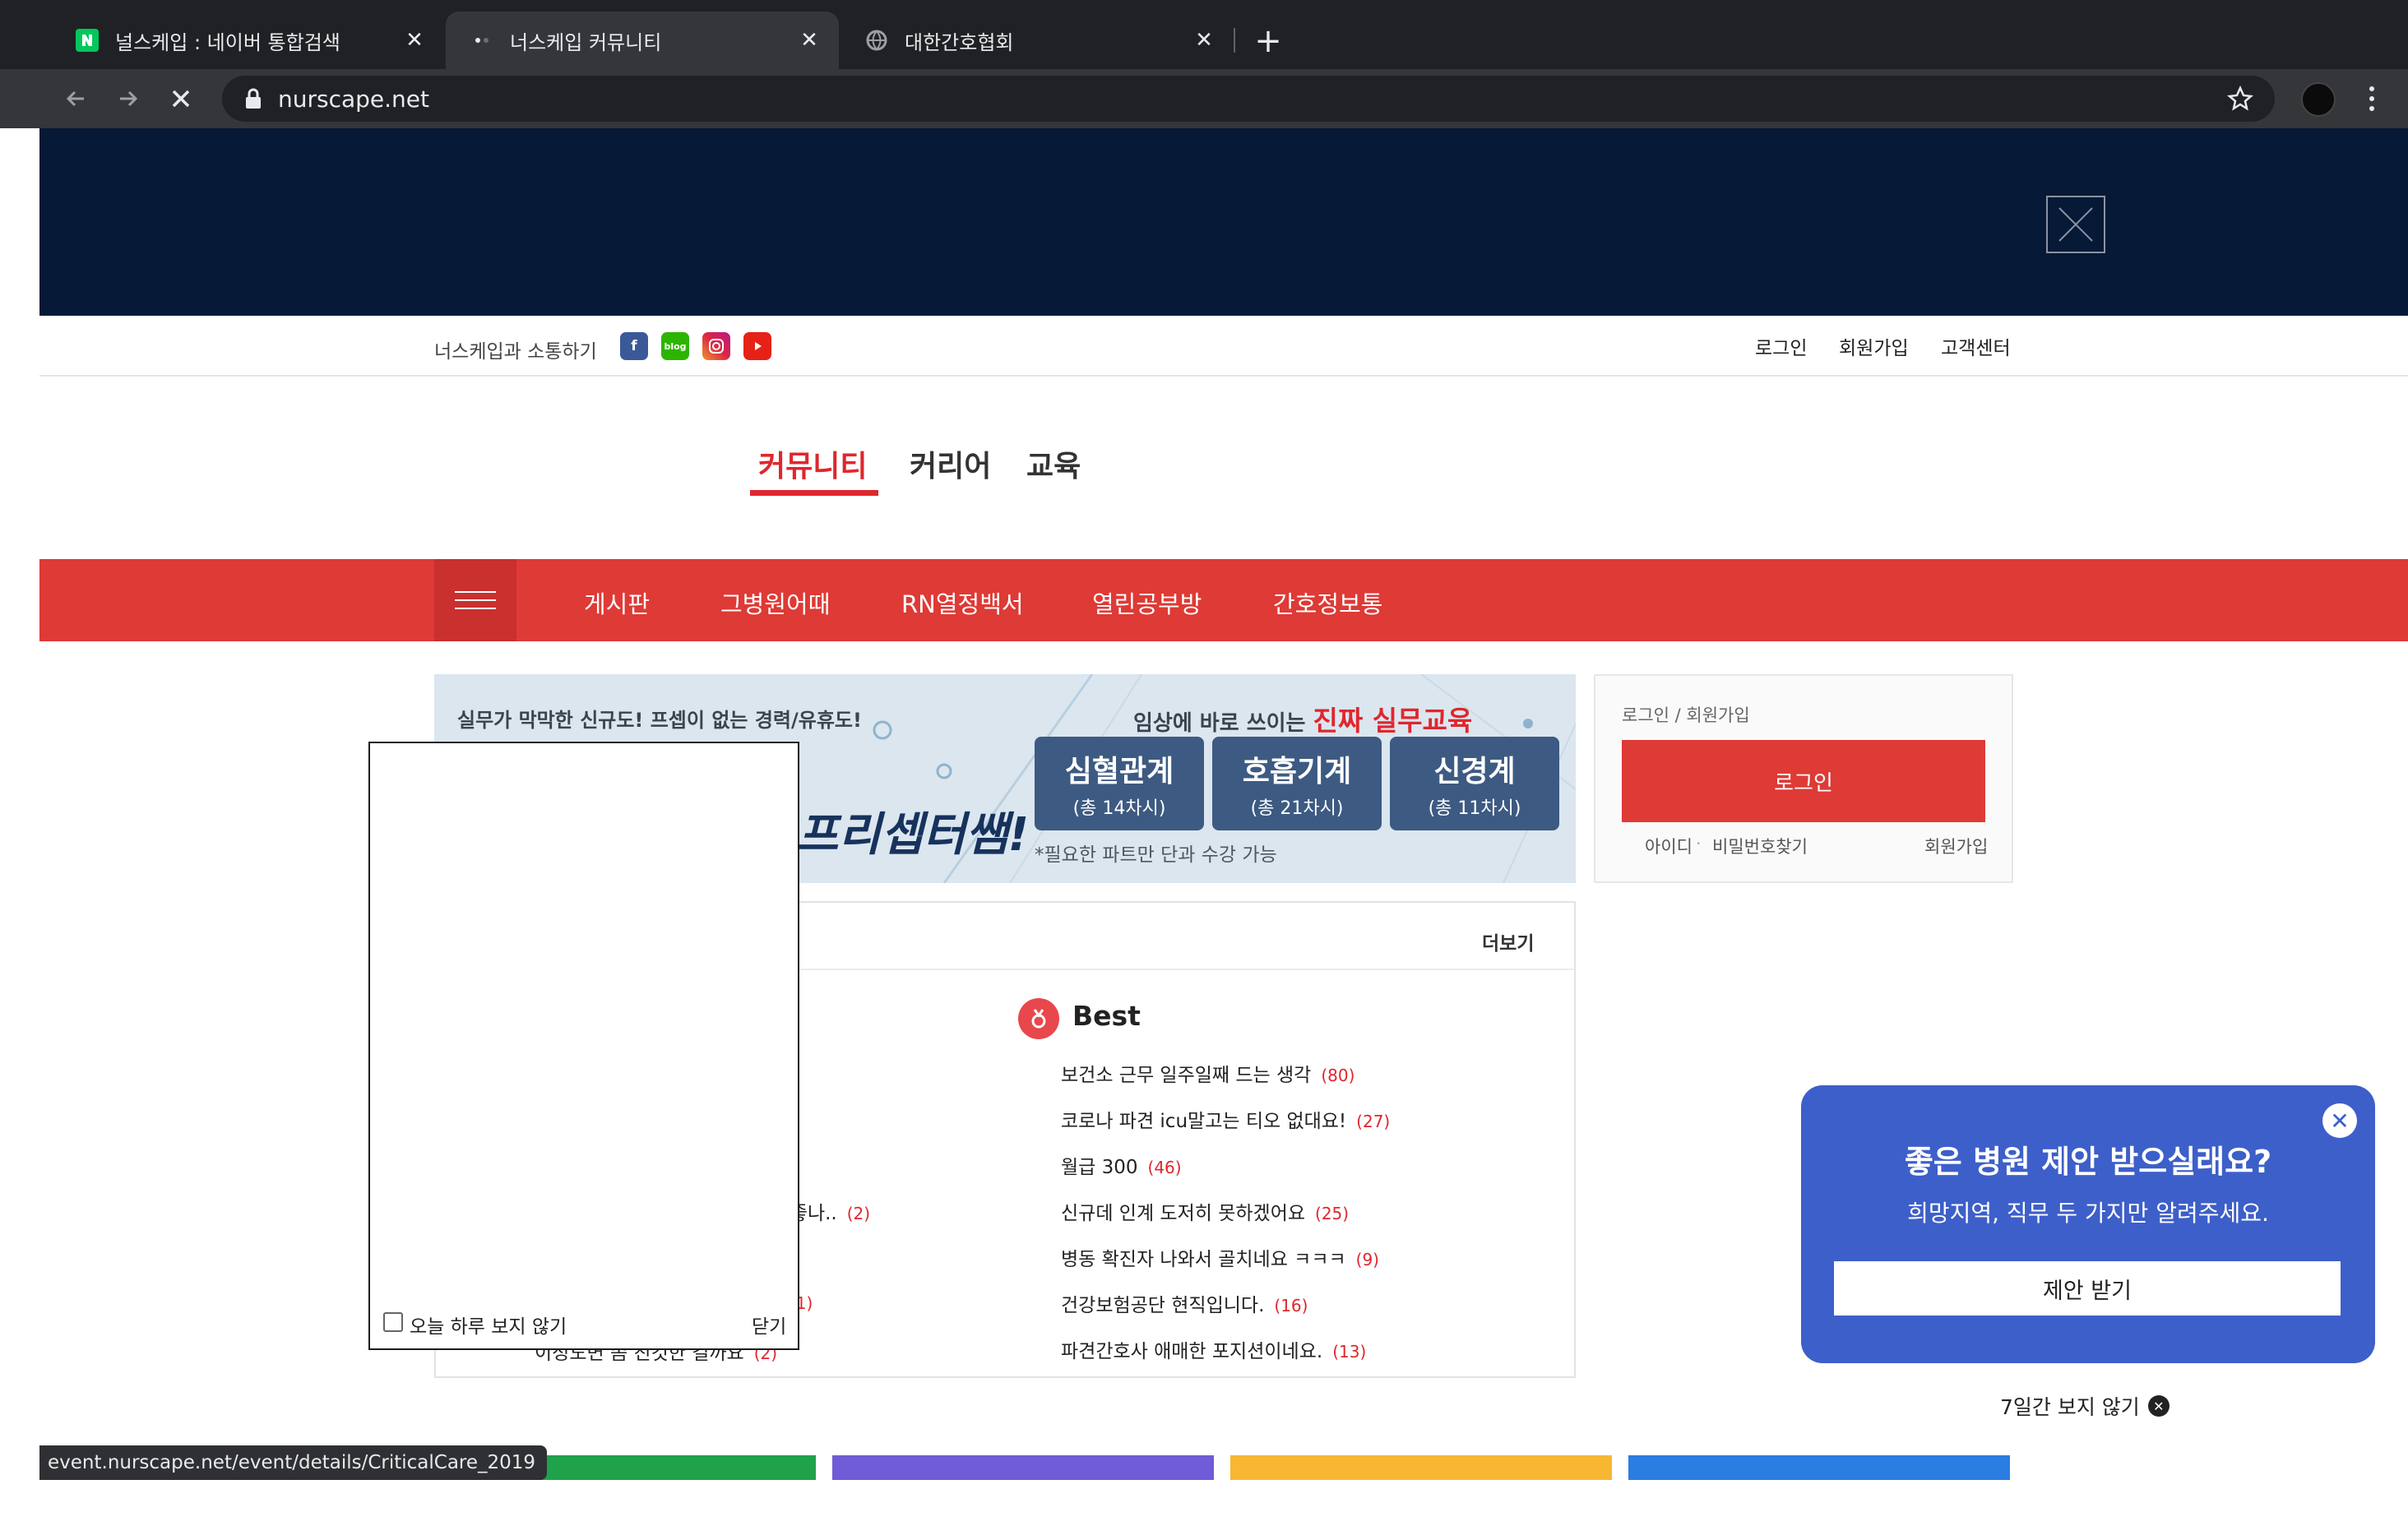 Image resolution: width=2408 pixels, height=1526 pixels. What do you see at coordinates (1291, 1306) in the screenshot?
I see `comment-count: (16)` at bounding box center [1291, 1306].